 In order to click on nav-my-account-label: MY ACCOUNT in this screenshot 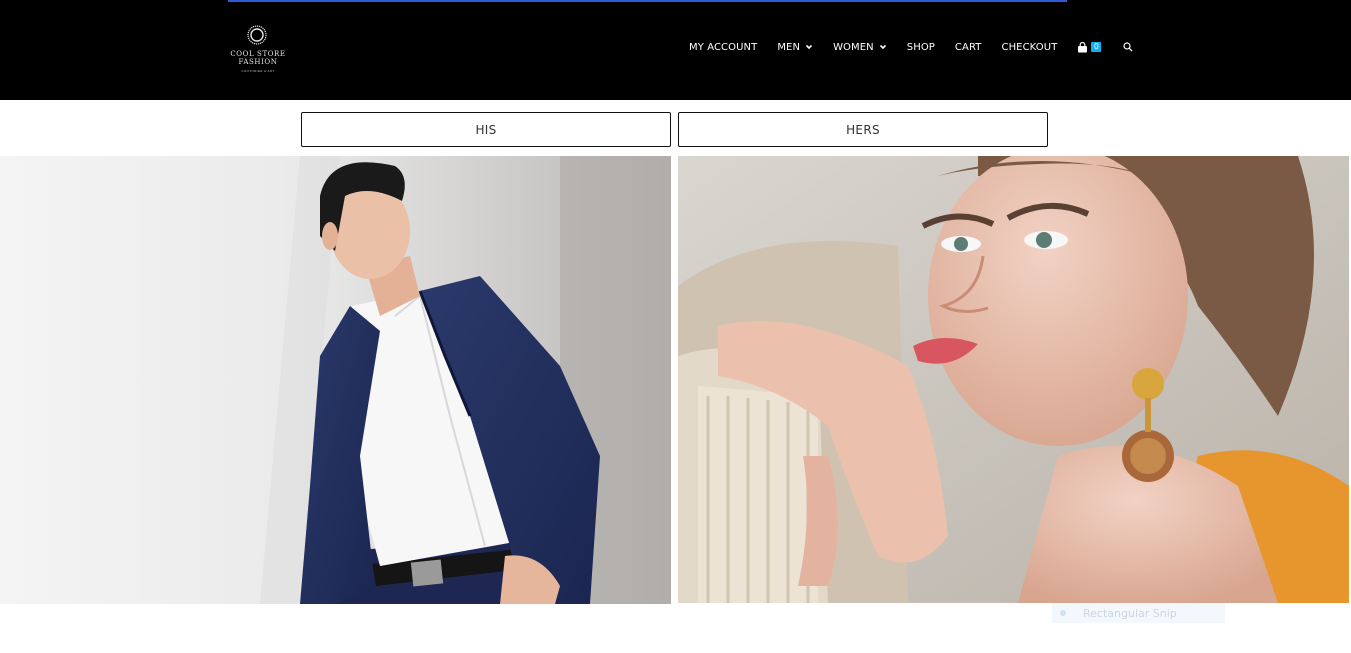, I will do `click(723, 47)`.